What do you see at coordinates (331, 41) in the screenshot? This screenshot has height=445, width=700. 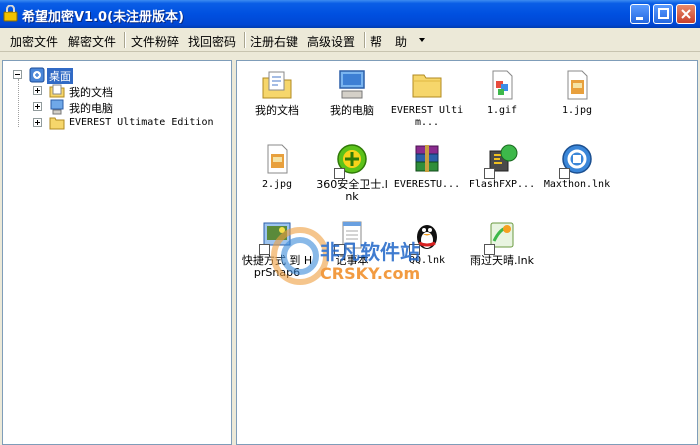 I see `menu-advanced-settings: 高级设置` at bounding box center [331, 41].